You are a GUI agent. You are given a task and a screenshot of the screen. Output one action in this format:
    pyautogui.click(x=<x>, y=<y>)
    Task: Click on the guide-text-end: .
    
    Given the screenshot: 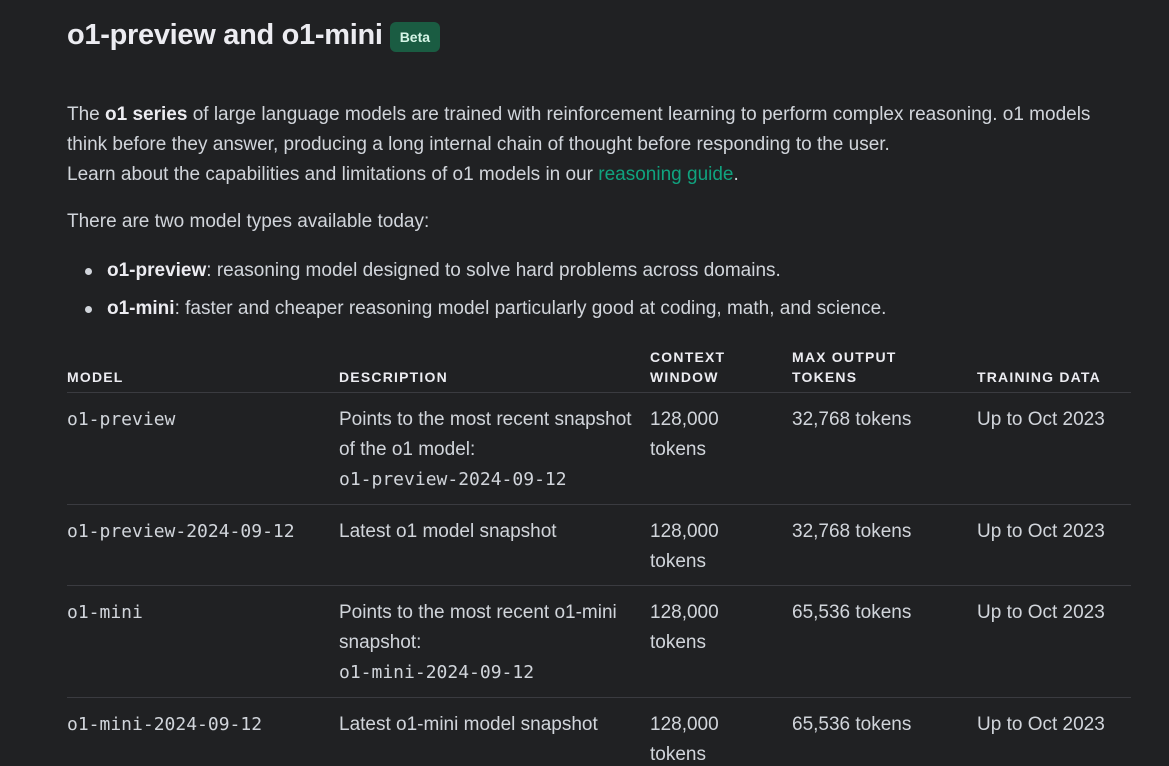 What is the action you would take?
    pyautogui.click(x=736, y=174)
    